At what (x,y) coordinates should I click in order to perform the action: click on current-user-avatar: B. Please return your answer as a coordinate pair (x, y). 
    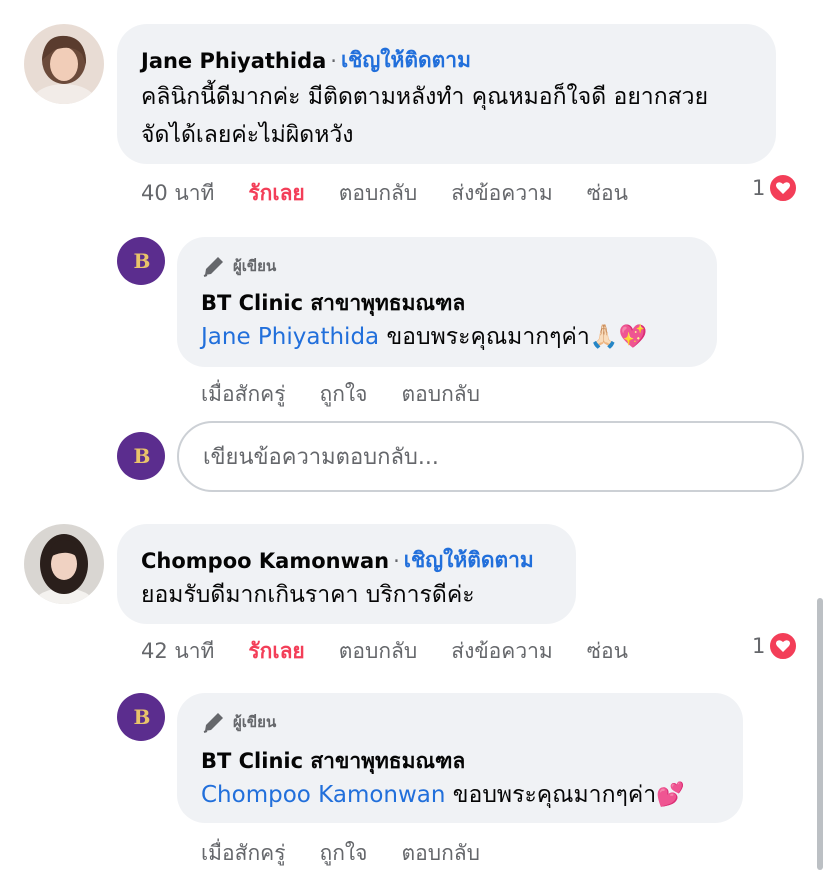
    Looking at the image, I should click on (141, 456).